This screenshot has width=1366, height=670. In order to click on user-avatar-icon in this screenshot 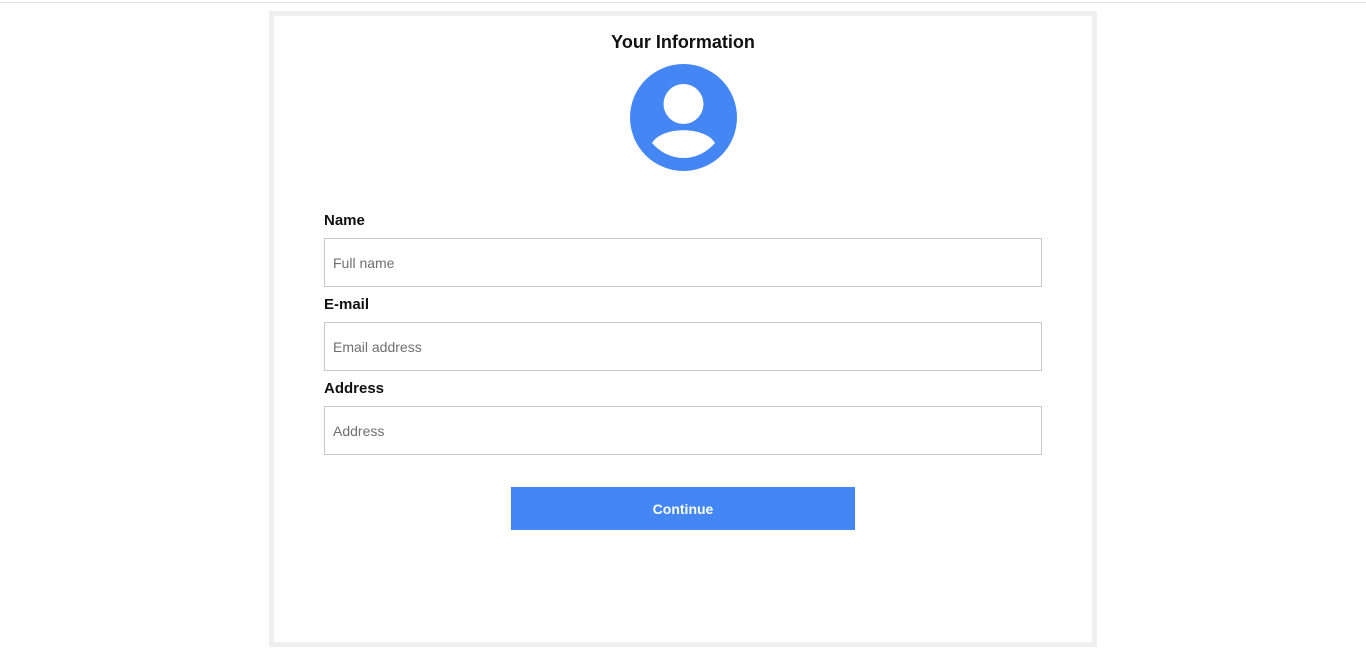, I will do `click(683, 117)`.